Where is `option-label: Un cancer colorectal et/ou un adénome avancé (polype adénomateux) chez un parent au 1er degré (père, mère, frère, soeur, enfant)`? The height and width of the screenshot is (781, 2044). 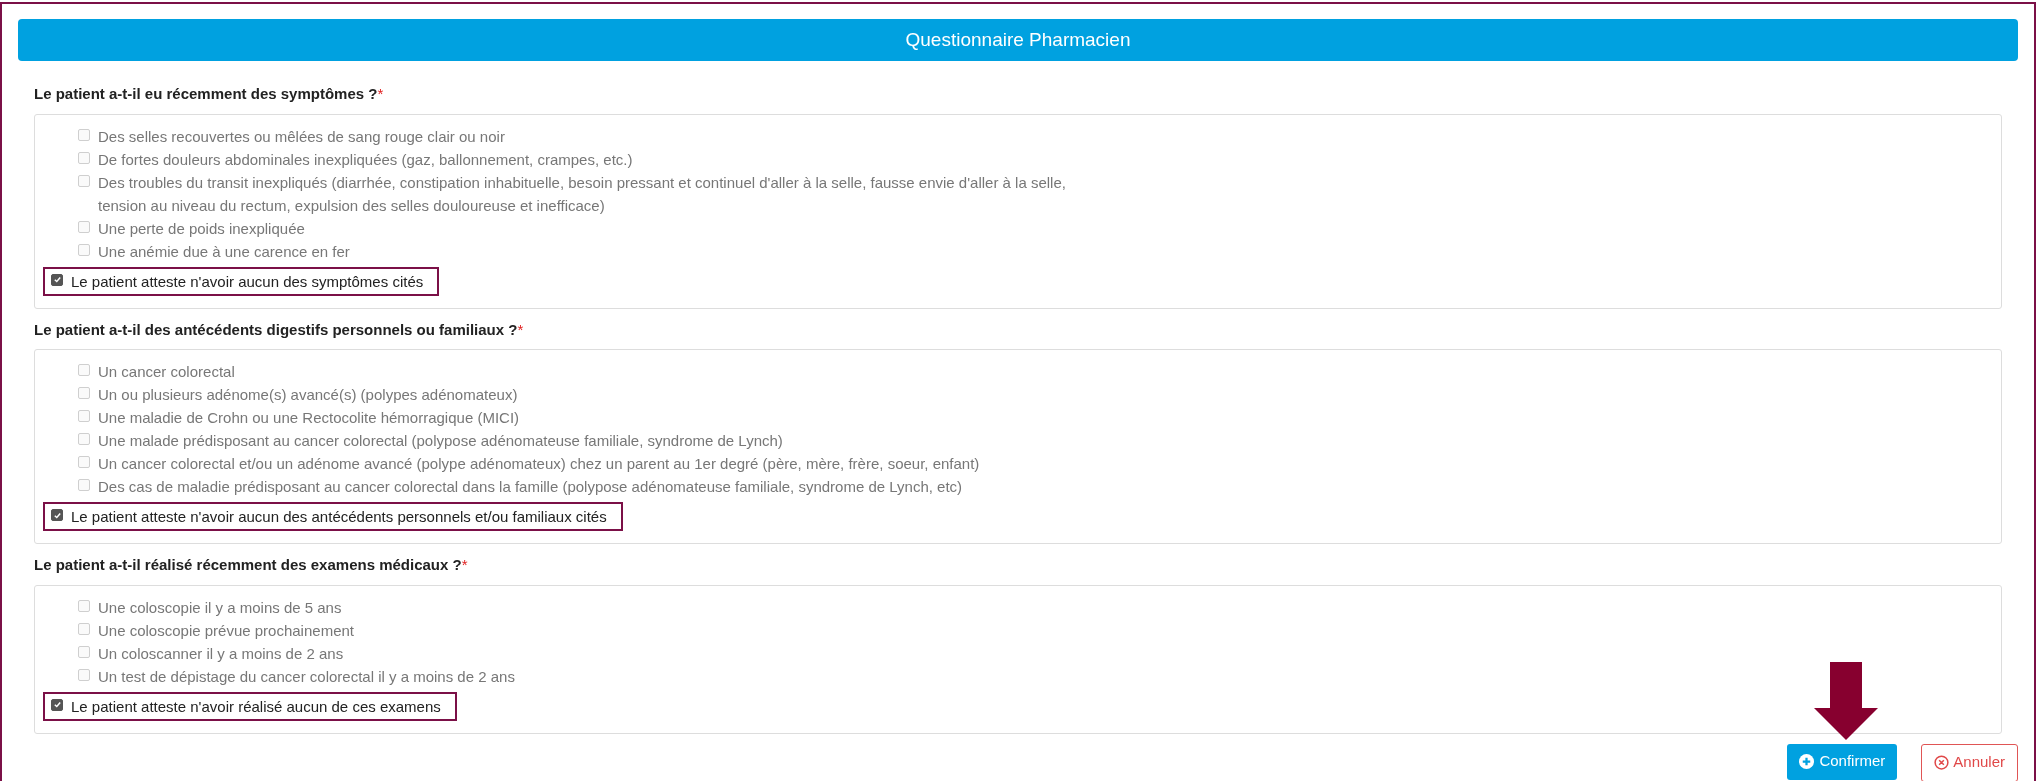
option-label: Un cancer colorectal et/ou un adénome avancé (polype adénomateux) chez un parent au 1er degré (père, mère, frère, soeur, enfant) is located at coordinates (539, 464).